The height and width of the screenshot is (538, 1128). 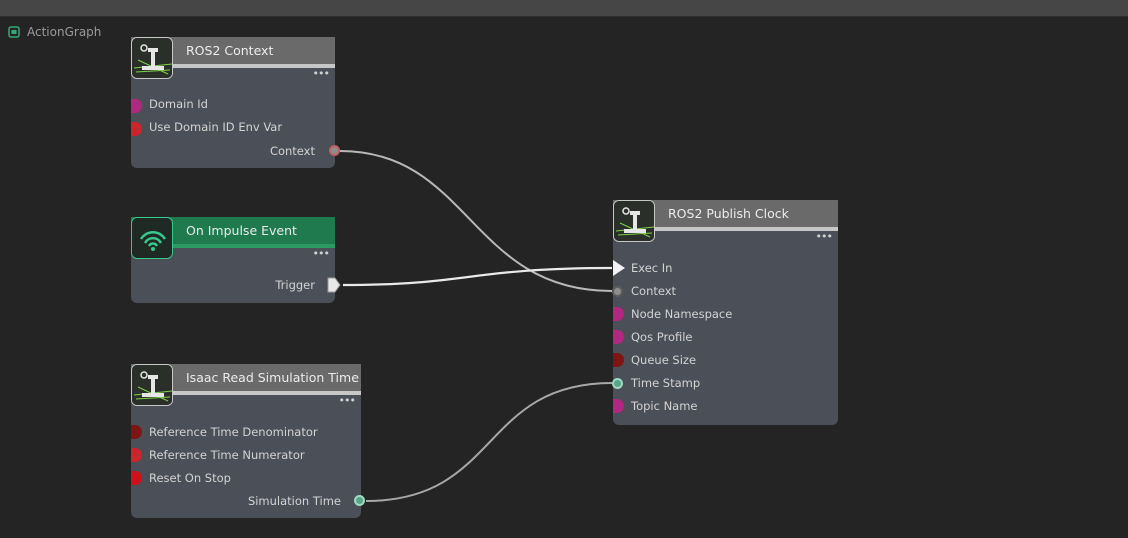 What do you see at coordinates (233, 432) in the screenshot?
I see `input-label-ref-time-denominator: Reference Time Denominator` at bounding box center [233, 432].